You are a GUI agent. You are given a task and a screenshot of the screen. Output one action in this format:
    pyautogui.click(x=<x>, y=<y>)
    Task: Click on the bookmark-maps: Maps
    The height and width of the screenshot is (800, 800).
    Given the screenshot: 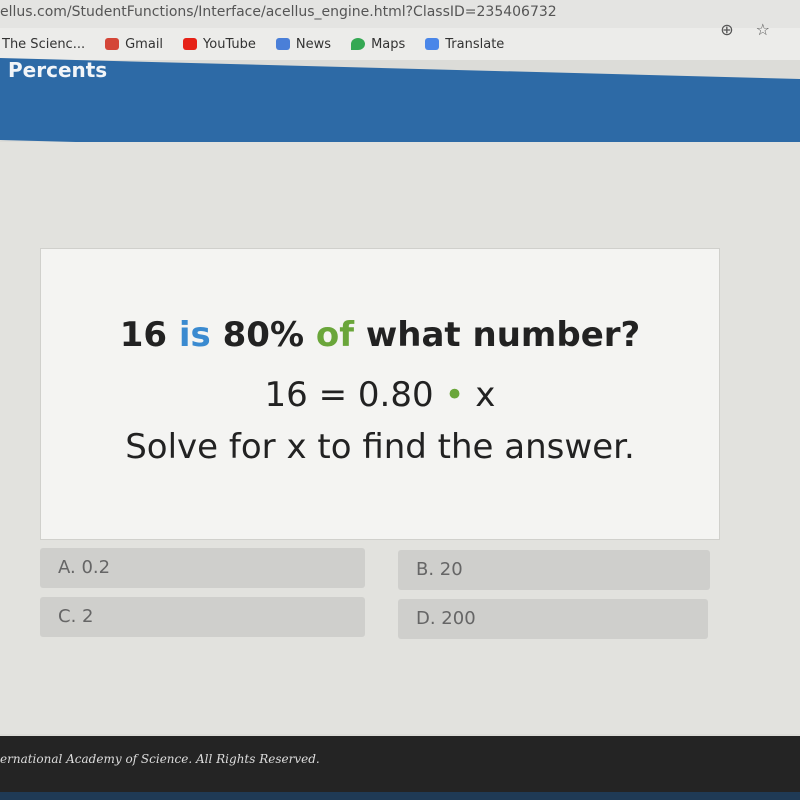 What is the action you would take?
    pyautogui.click(x=378, y=44)
    